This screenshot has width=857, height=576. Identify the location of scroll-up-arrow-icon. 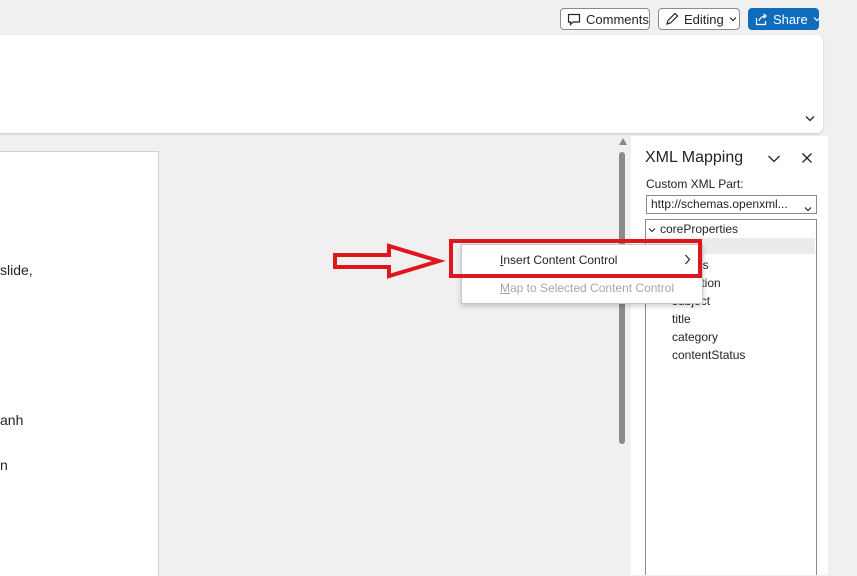
(623, 141).